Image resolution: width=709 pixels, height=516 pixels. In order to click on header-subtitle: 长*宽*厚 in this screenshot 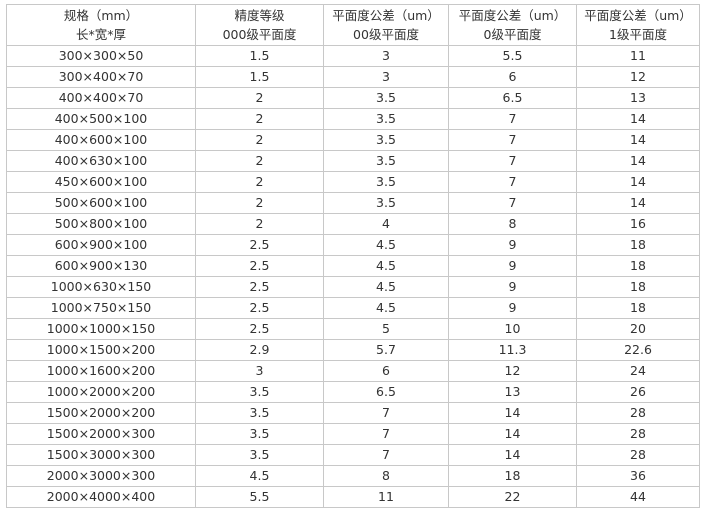, I will do `click(100, 34)`.